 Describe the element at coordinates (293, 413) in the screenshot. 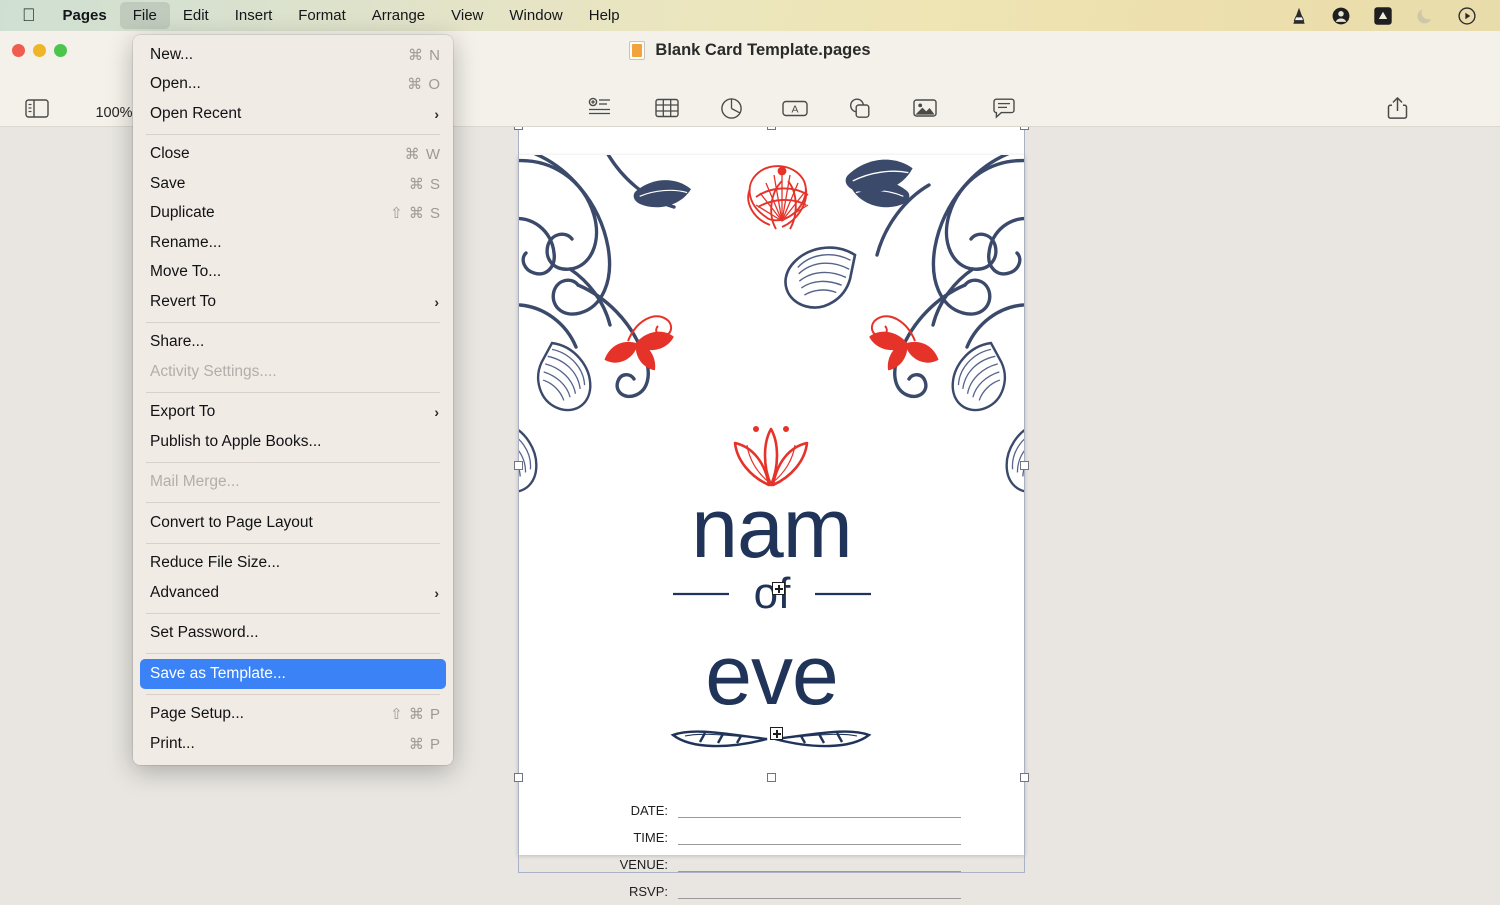

I see `menu-item-export-to: Export To ›` at that location.